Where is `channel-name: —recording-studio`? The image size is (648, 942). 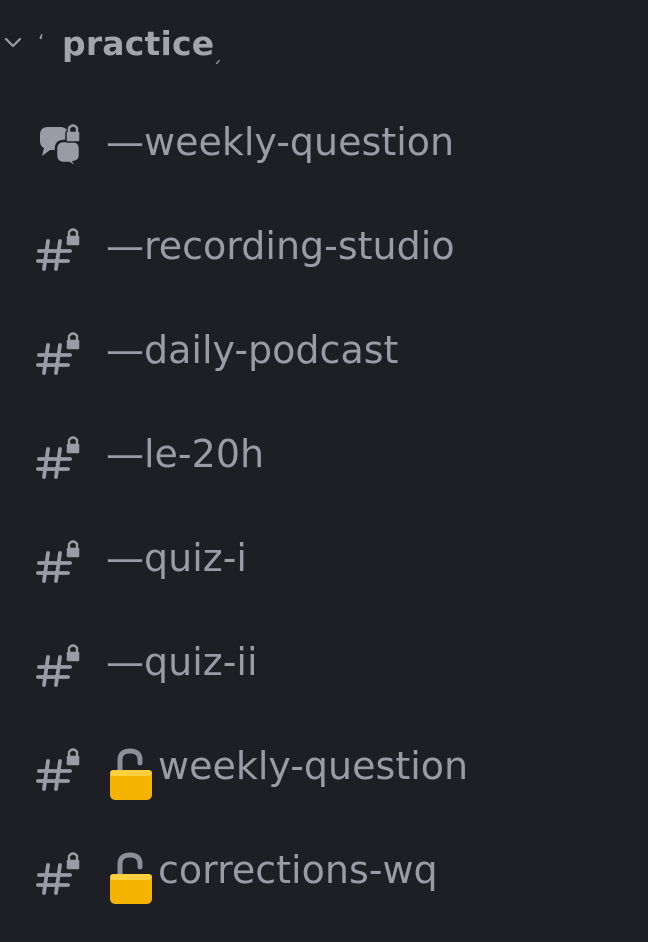
channel-name: —recording-studio is located at coordinates (280, 246).